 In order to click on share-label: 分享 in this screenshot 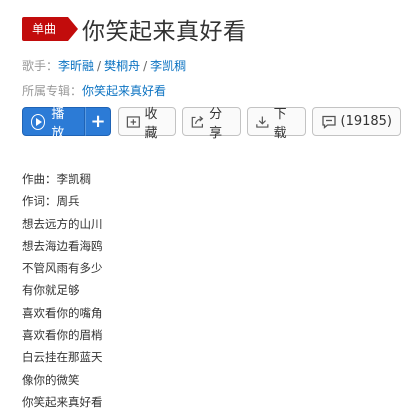, I will do `click(216, 123)`.